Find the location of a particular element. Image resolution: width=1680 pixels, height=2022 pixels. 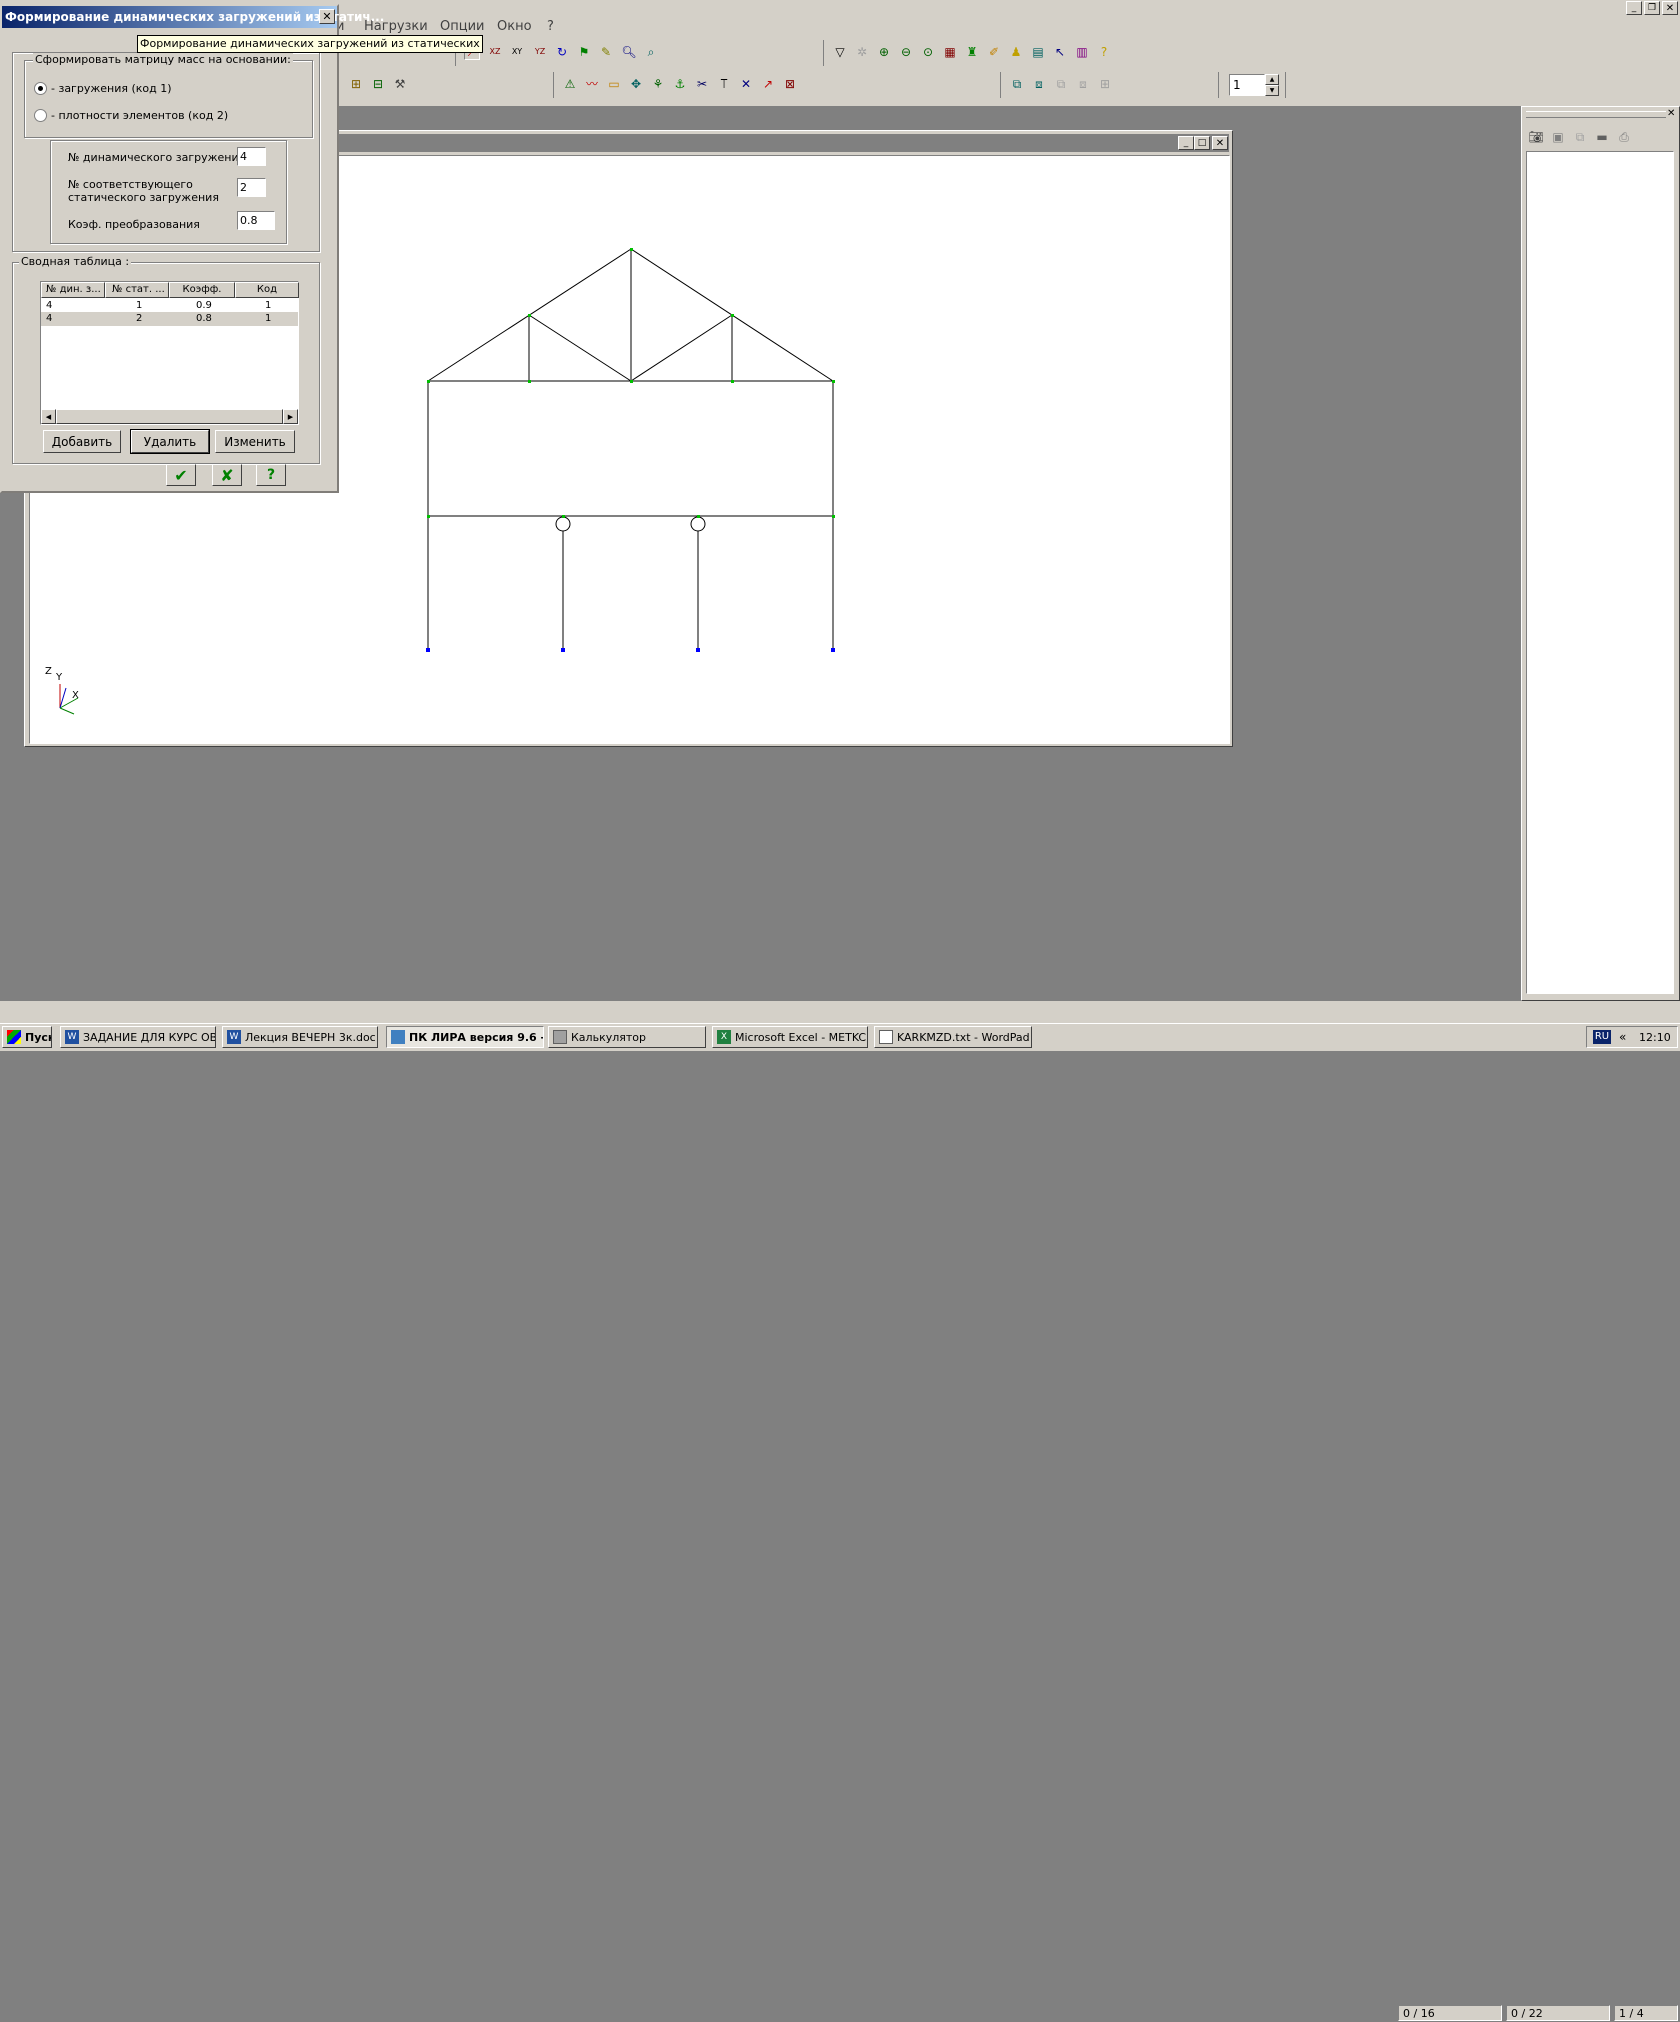

cylinder-icon: ⊞ is located at coordinates (356, 84).